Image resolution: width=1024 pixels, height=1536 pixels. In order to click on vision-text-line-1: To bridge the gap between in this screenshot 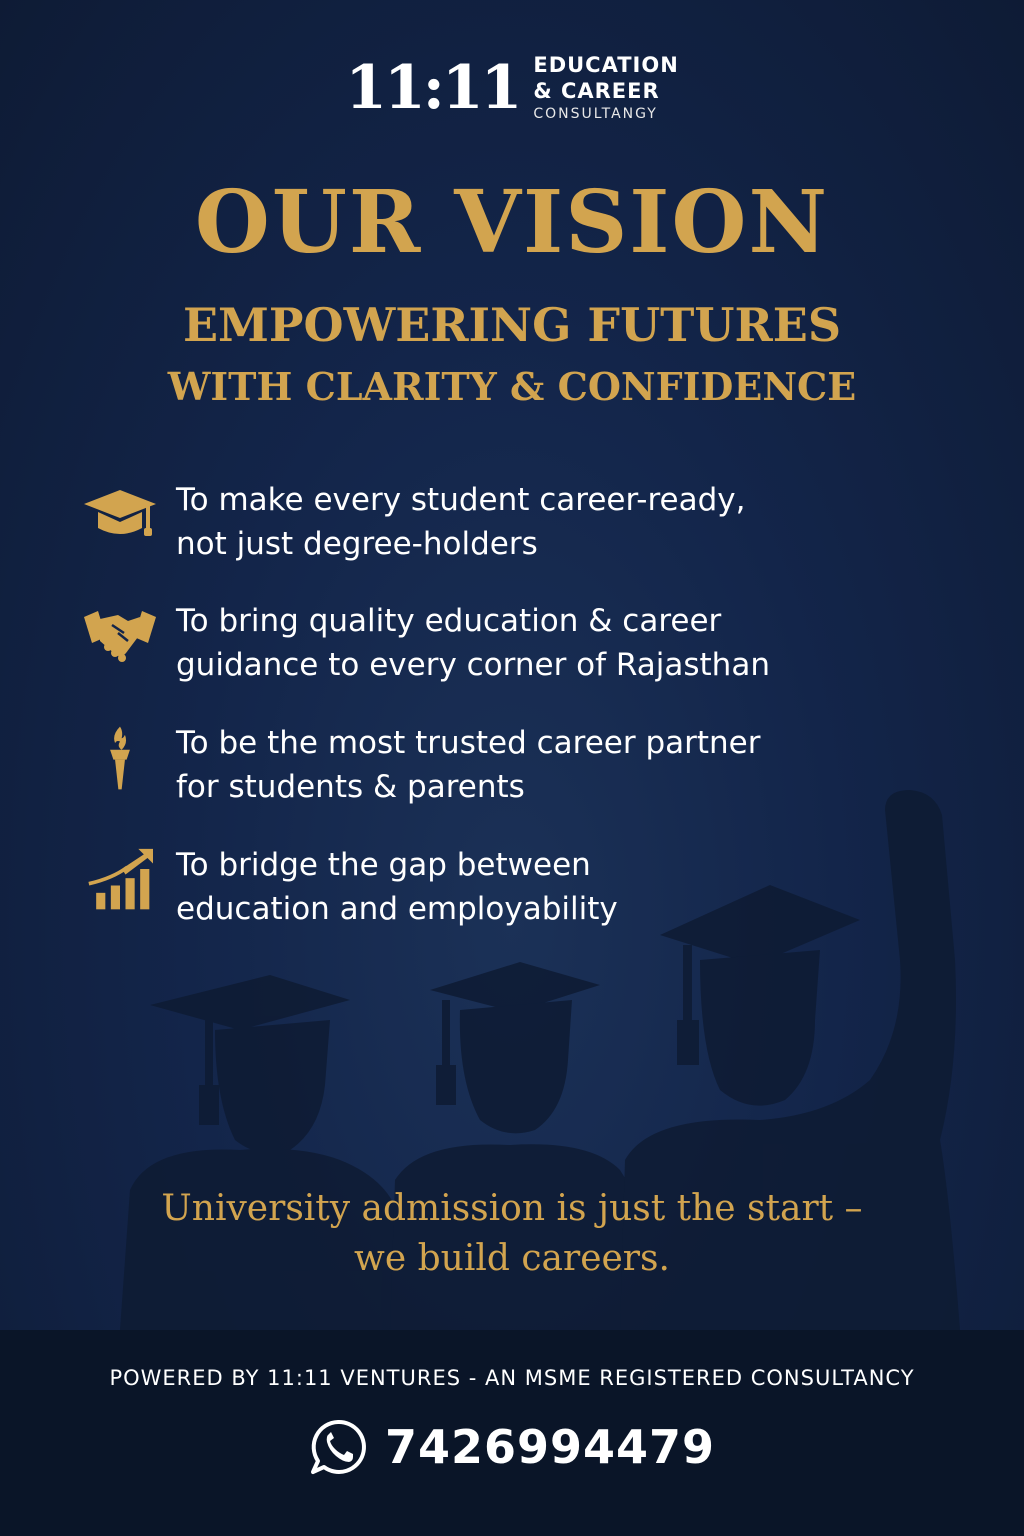, I will do `click(383, 865)`.